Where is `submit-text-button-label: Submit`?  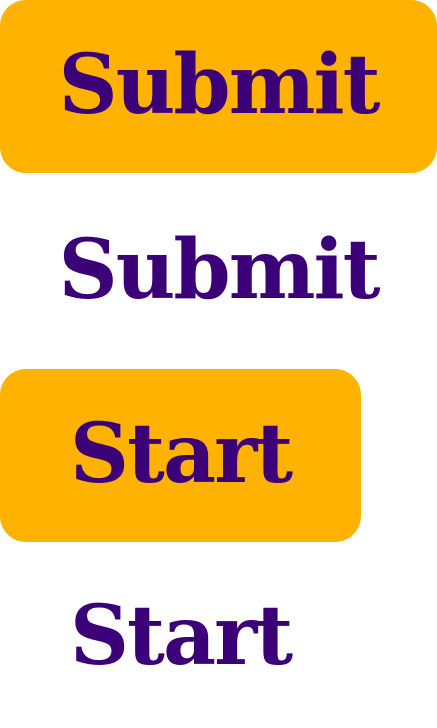 submit-text-button-label: Submit is located at coordinates (219, 269).